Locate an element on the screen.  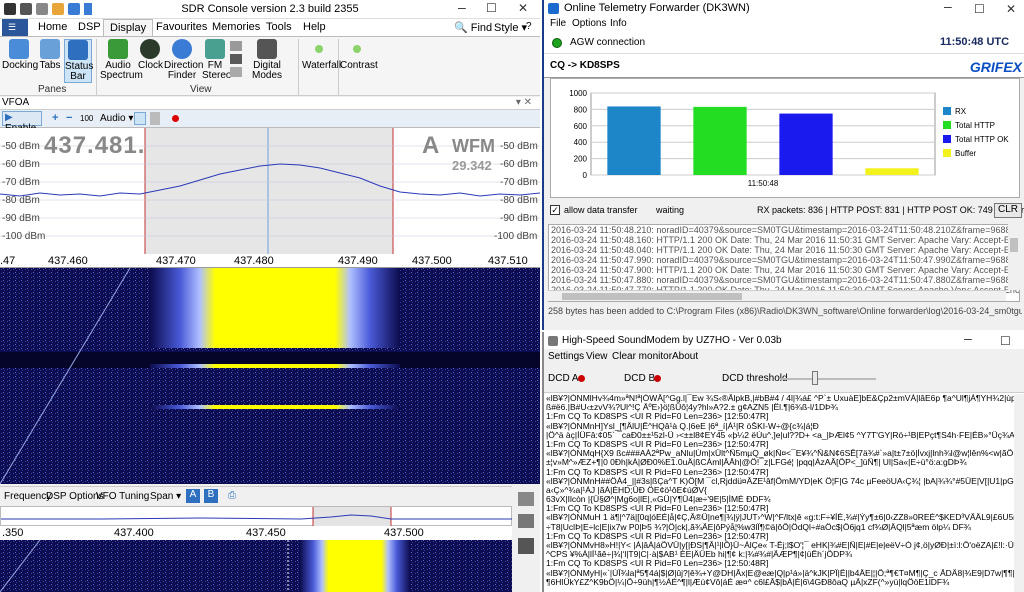
direction-finder-button: Direction Finder is located at coordinates (184, 60).